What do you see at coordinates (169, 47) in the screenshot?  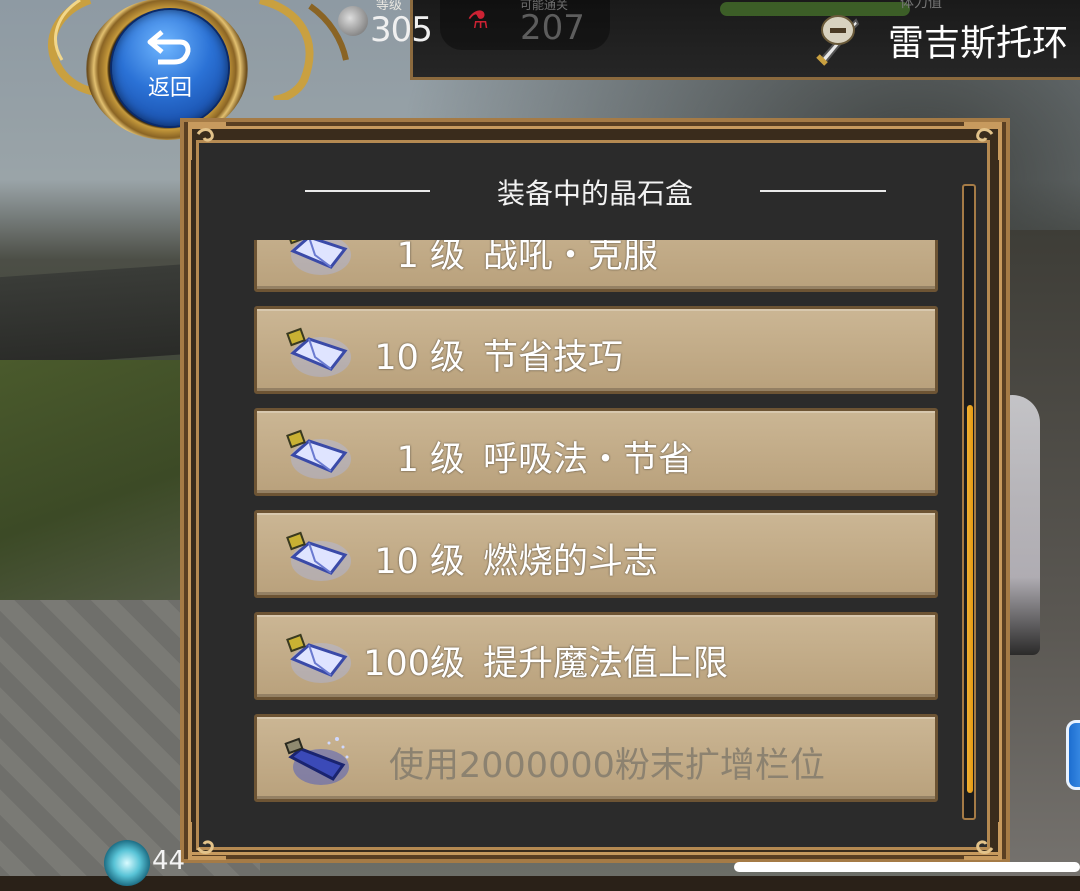 I see `back-arrow-icon` at bounding box center [169, 47].